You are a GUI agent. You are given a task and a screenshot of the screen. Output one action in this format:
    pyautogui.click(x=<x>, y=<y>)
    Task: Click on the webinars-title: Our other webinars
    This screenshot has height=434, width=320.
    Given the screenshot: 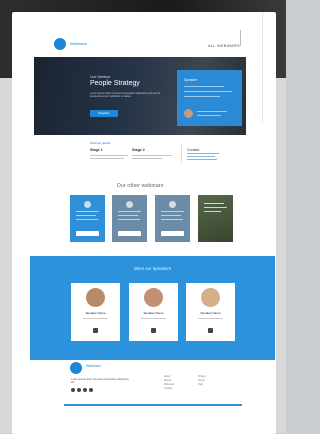 What is the action you would take?
    pyautogui.click(x=140, y=186)
    